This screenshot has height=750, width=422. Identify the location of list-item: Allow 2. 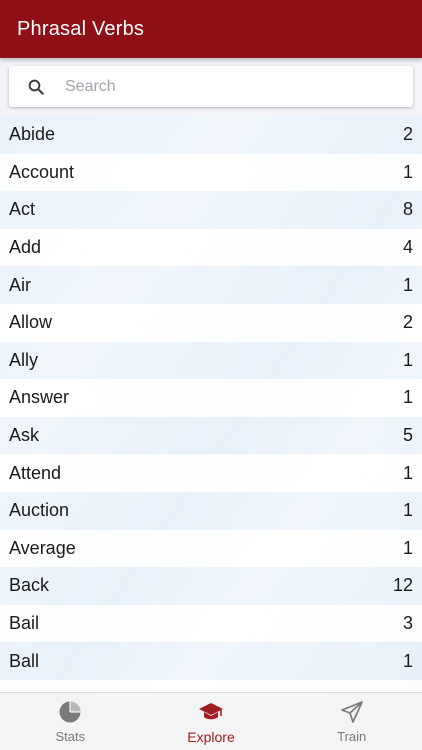
(211, 322).